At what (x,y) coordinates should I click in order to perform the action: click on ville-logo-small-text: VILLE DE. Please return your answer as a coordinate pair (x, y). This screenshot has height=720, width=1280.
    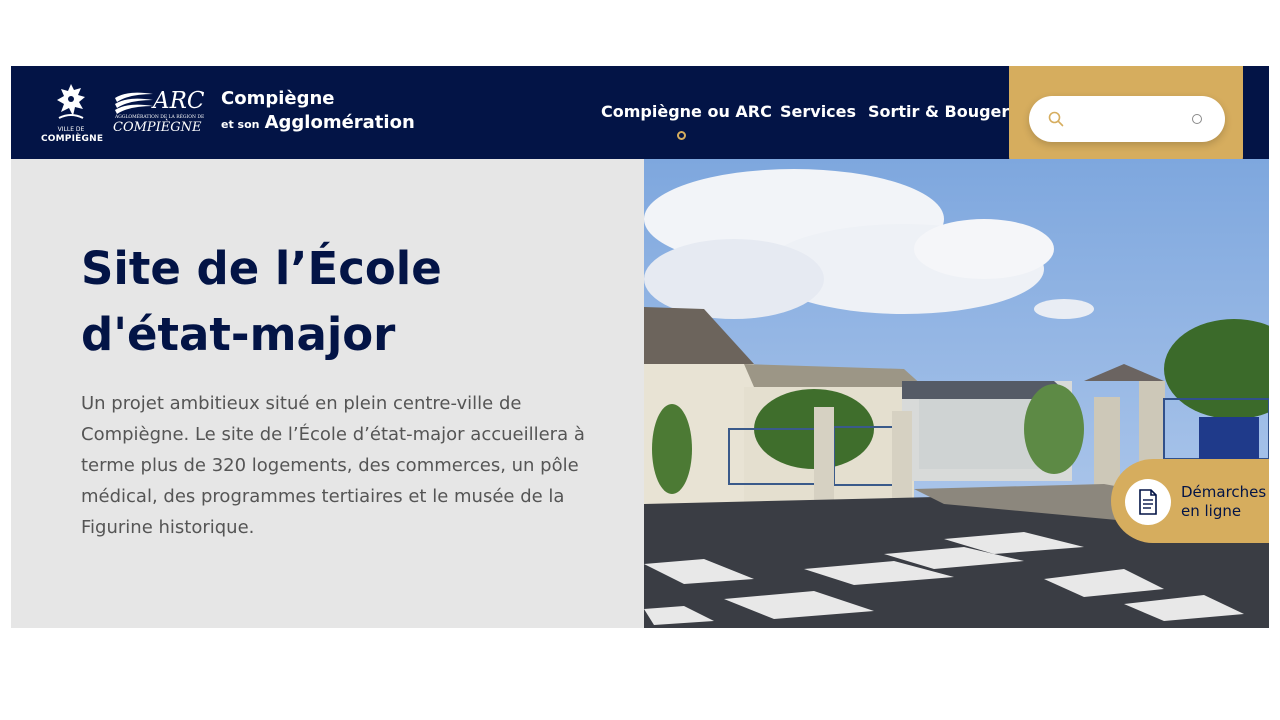
    Looking at the image, I should click on (71, 129).